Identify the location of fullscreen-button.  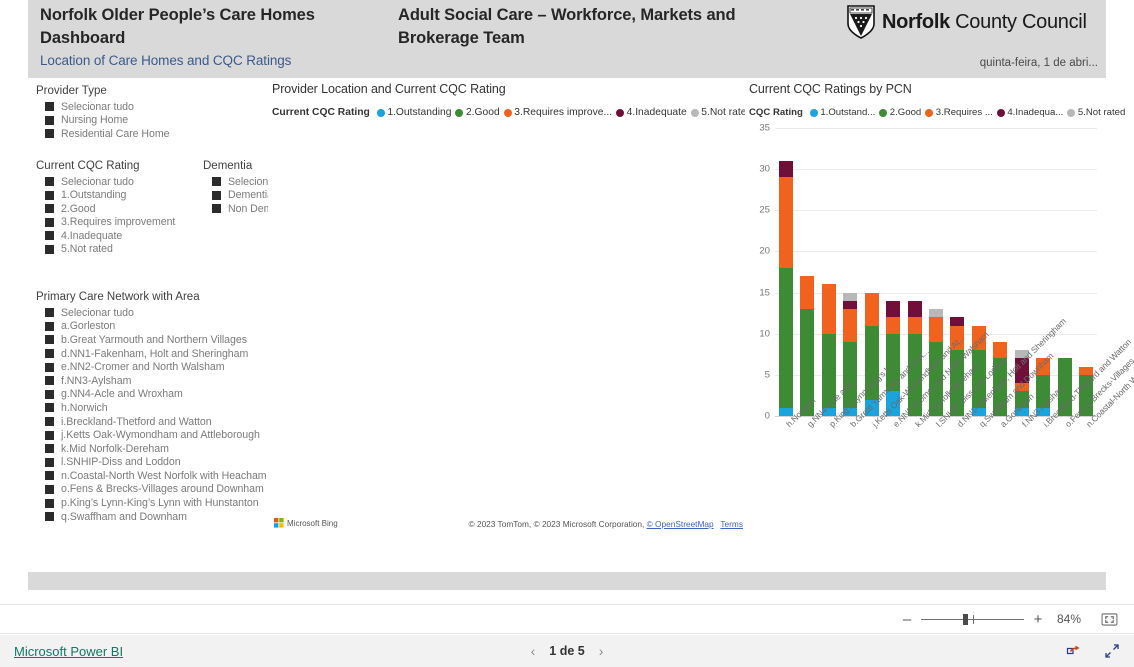
(1112, 651).